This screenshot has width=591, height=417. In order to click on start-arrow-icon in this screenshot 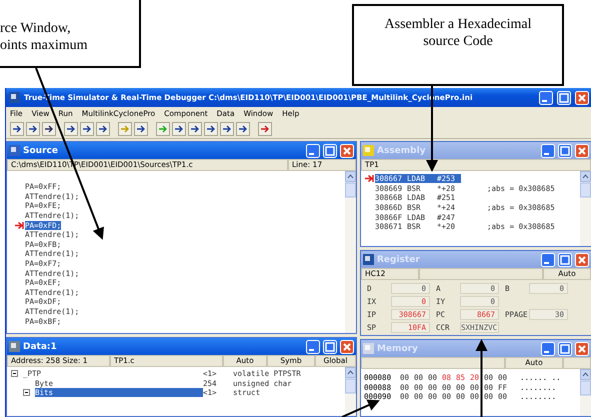, I will do `click(163, 129)`.